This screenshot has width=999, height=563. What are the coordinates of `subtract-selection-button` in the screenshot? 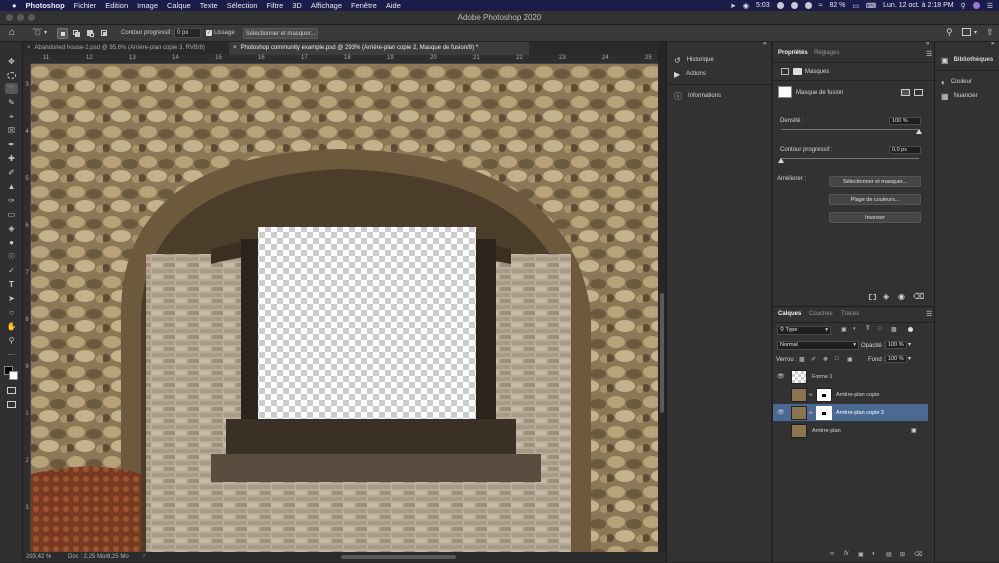 It's located at (90, 33).